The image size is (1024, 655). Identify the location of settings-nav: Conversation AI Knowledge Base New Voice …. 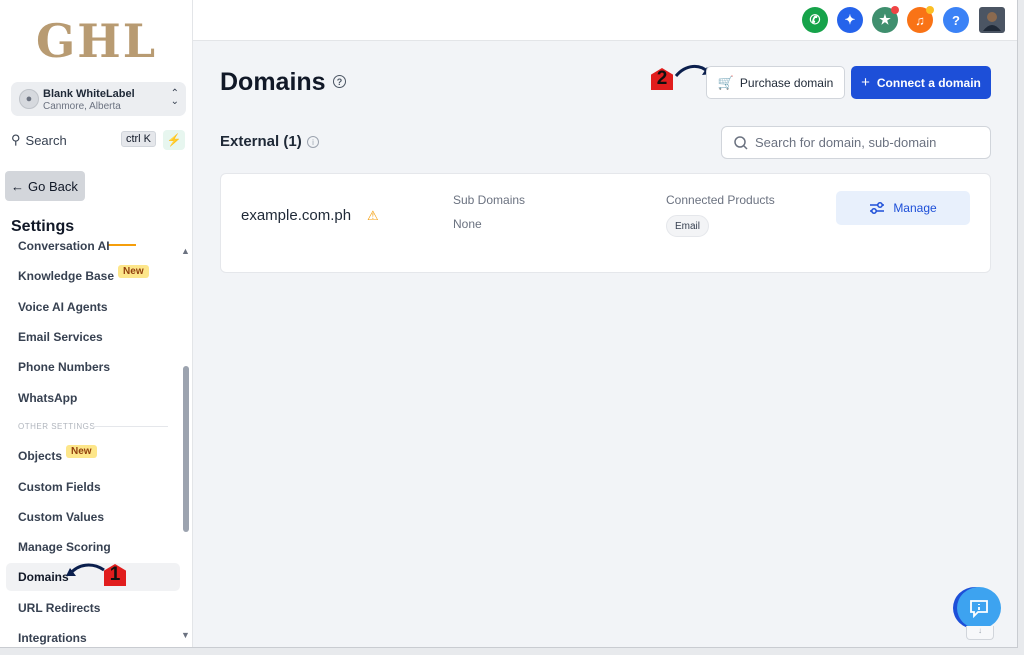
(96, 441).